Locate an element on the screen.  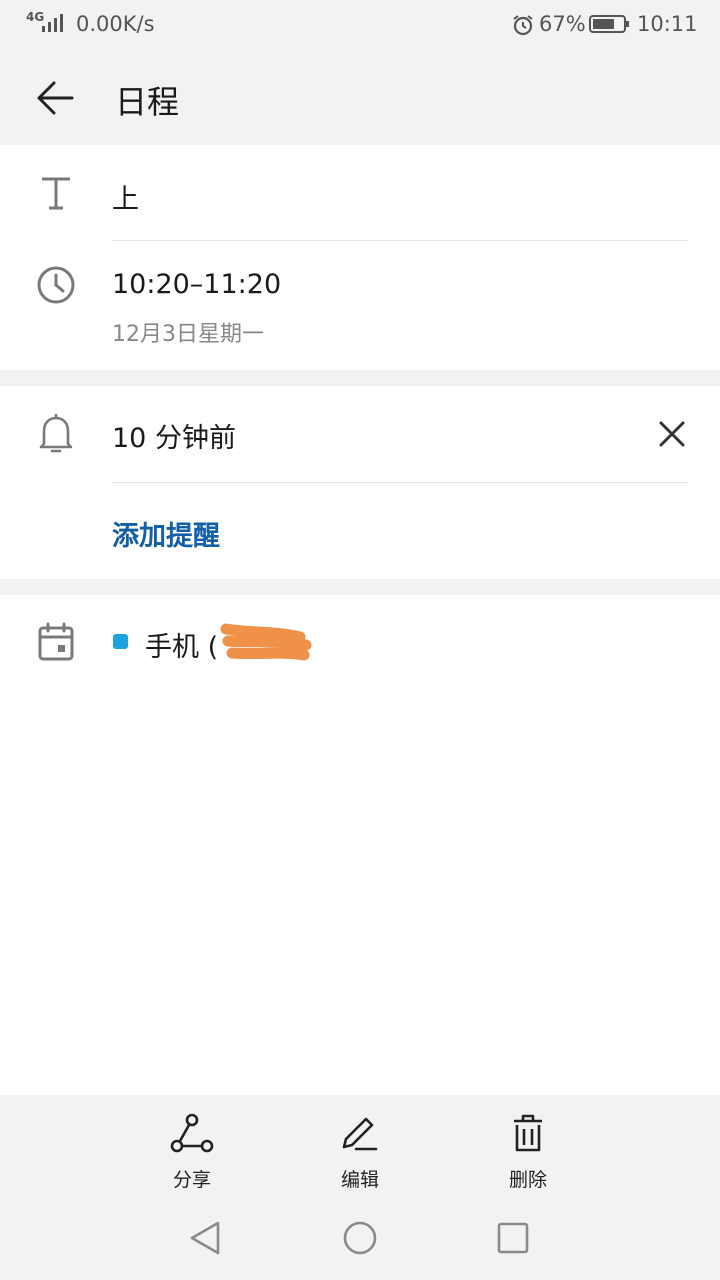
share-button: 分享 is located at coordinates (192, 1152).